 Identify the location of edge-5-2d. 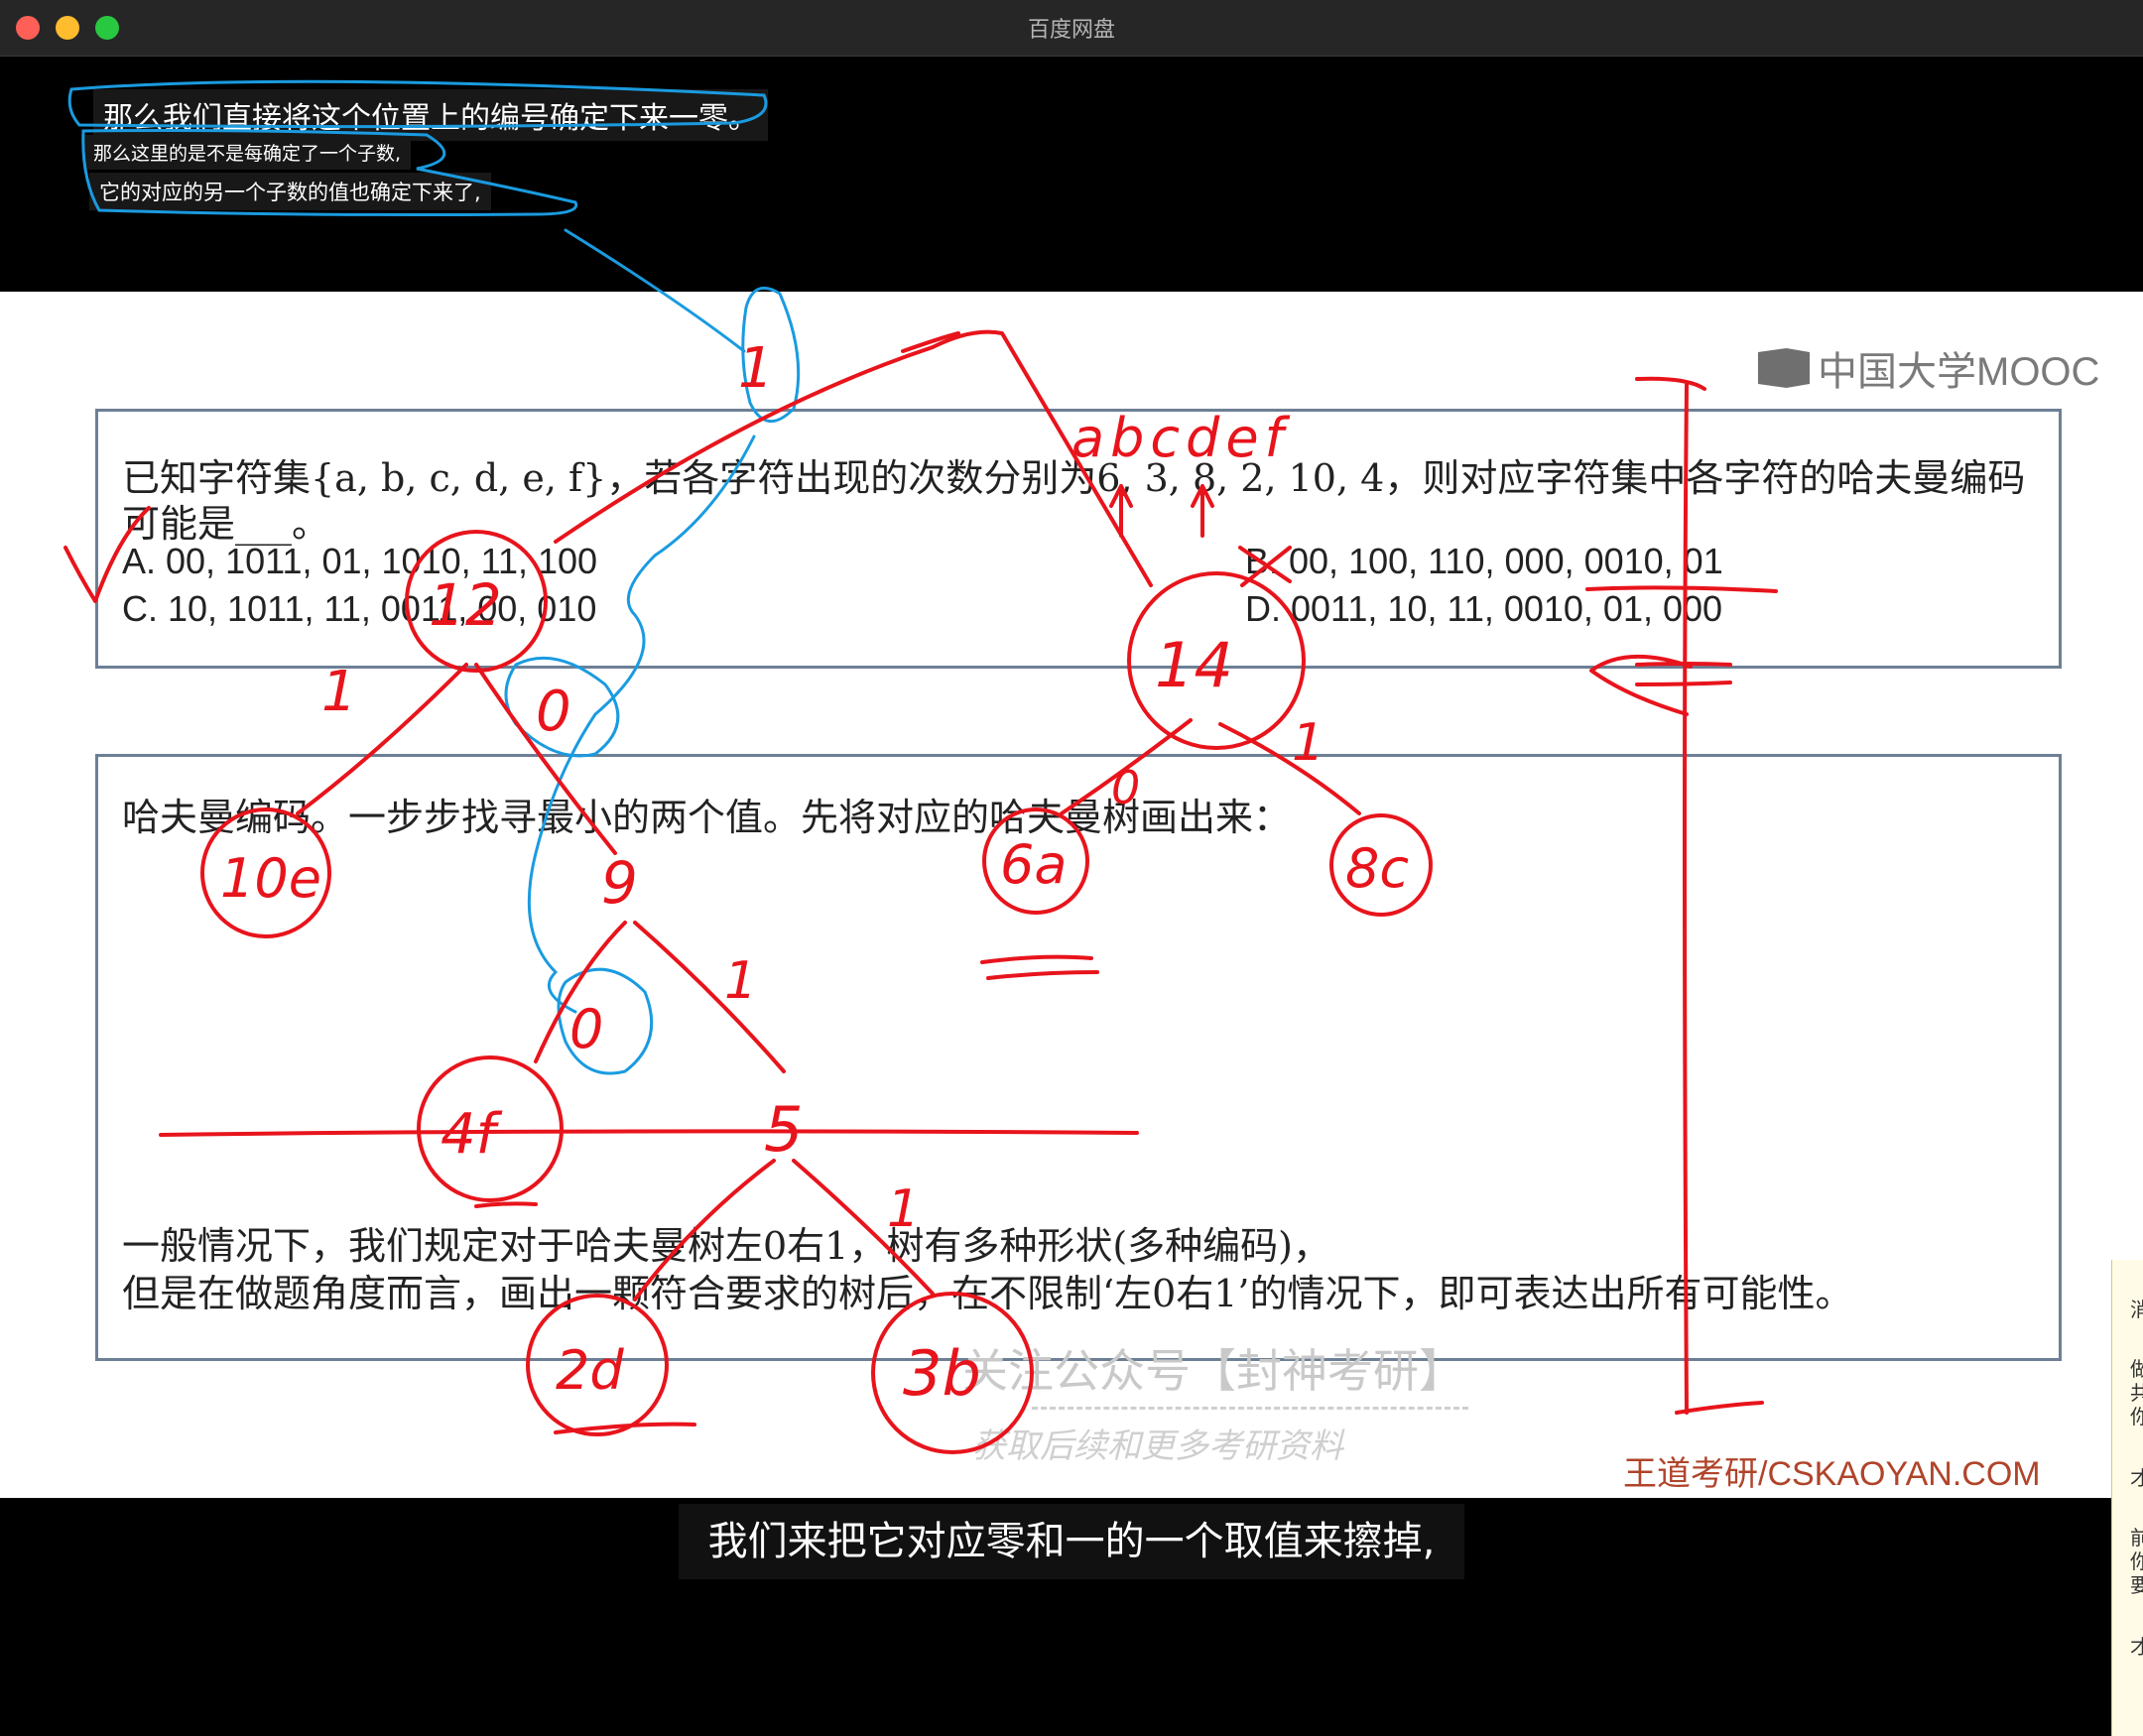
(704, 1230).